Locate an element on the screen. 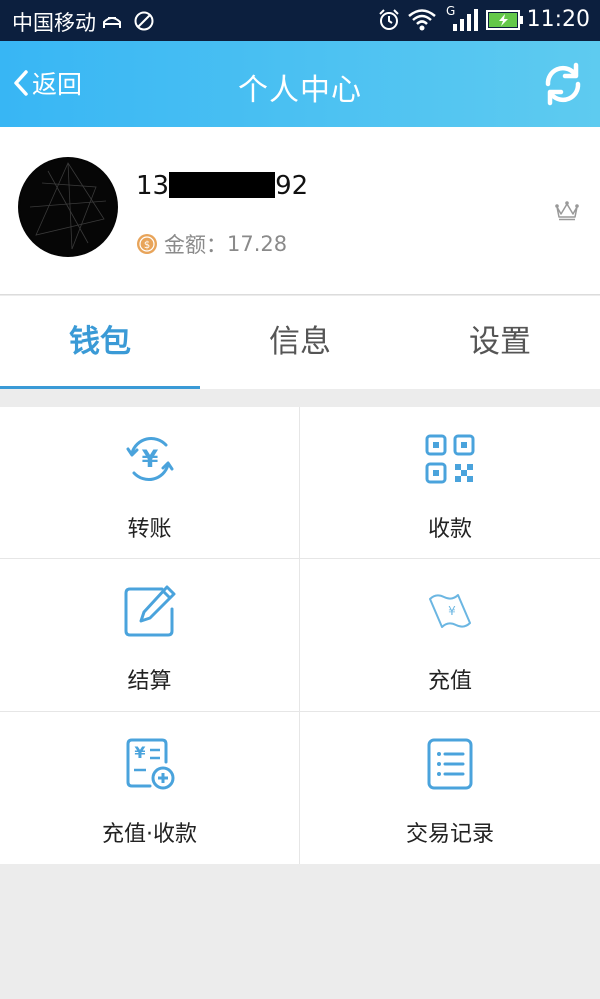 The width and height of the screenshot is (600, 999). coin-icon: $ is located at coordinates (147, 244).